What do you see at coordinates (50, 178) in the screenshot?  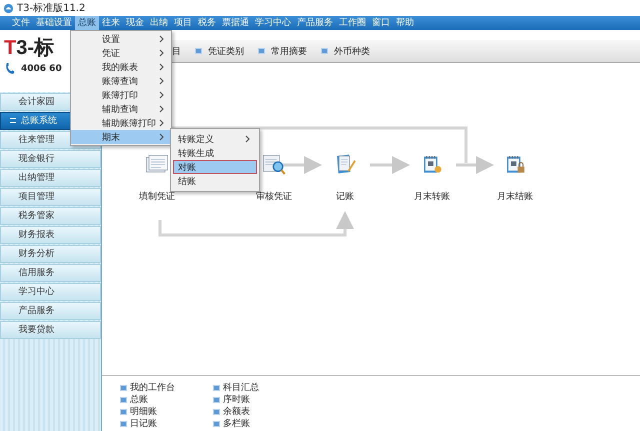 I see `sidebar-item: 出纳管理` at bounding box center [50, 178].